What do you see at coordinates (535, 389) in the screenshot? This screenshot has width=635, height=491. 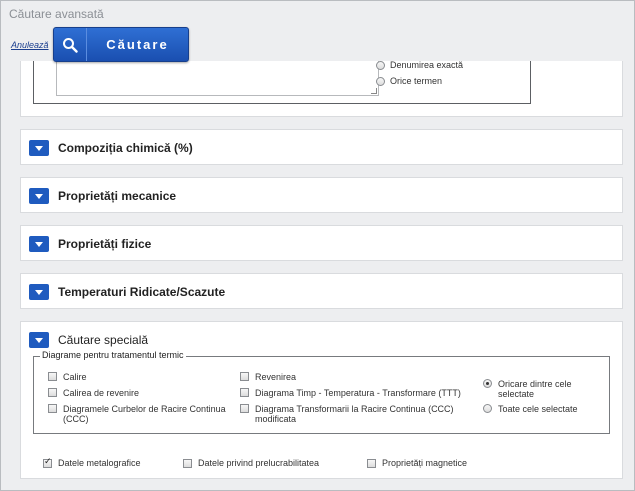 I see `radio-label: Oricare dintre cele selectate` at bounding box center [535, 389].